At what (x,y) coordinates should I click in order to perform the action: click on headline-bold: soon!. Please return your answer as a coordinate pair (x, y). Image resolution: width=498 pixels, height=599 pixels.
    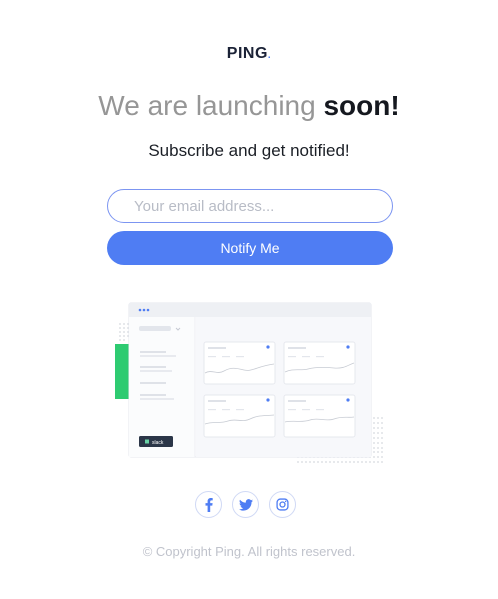
    Looking at the image, I should click on (361, 105).